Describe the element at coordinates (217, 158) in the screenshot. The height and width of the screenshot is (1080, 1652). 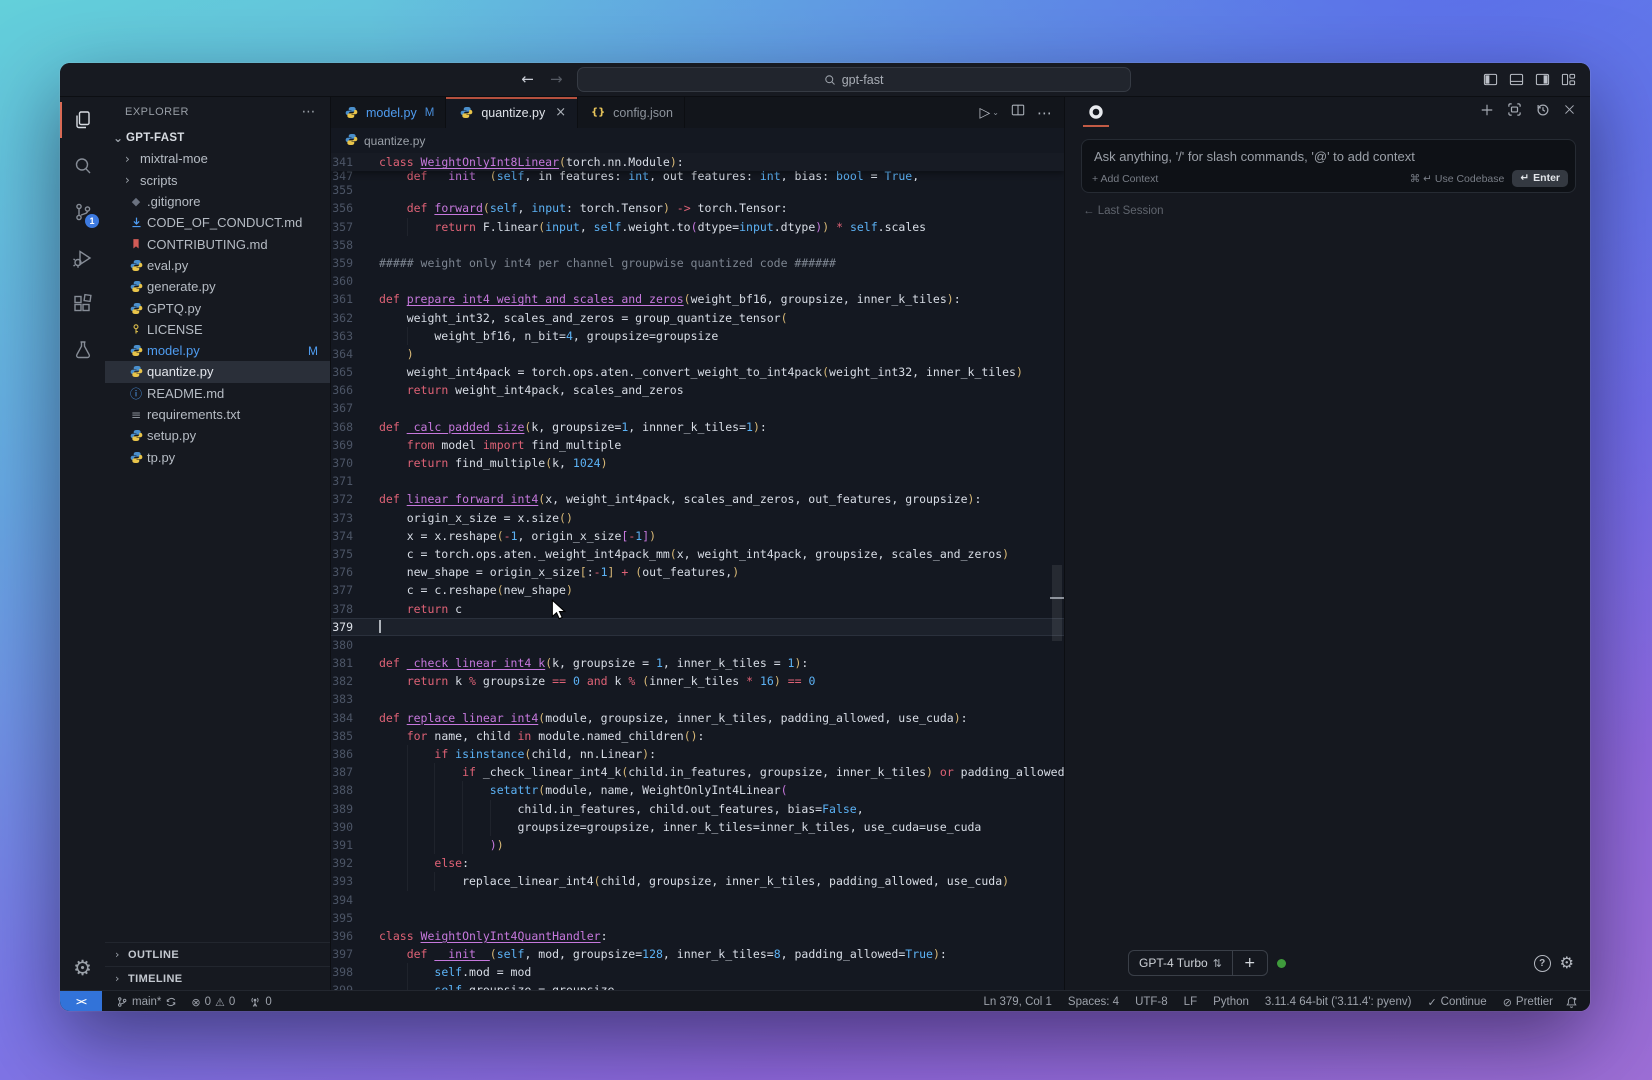
I see `file-item-mixtral-moe: › mixtral-moe` at that location.